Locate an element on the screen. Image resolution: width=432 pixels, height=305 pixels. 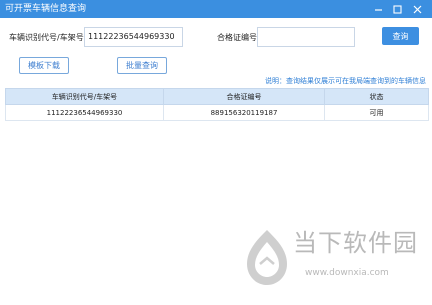
close-icon is located at coordinates (417, 9).